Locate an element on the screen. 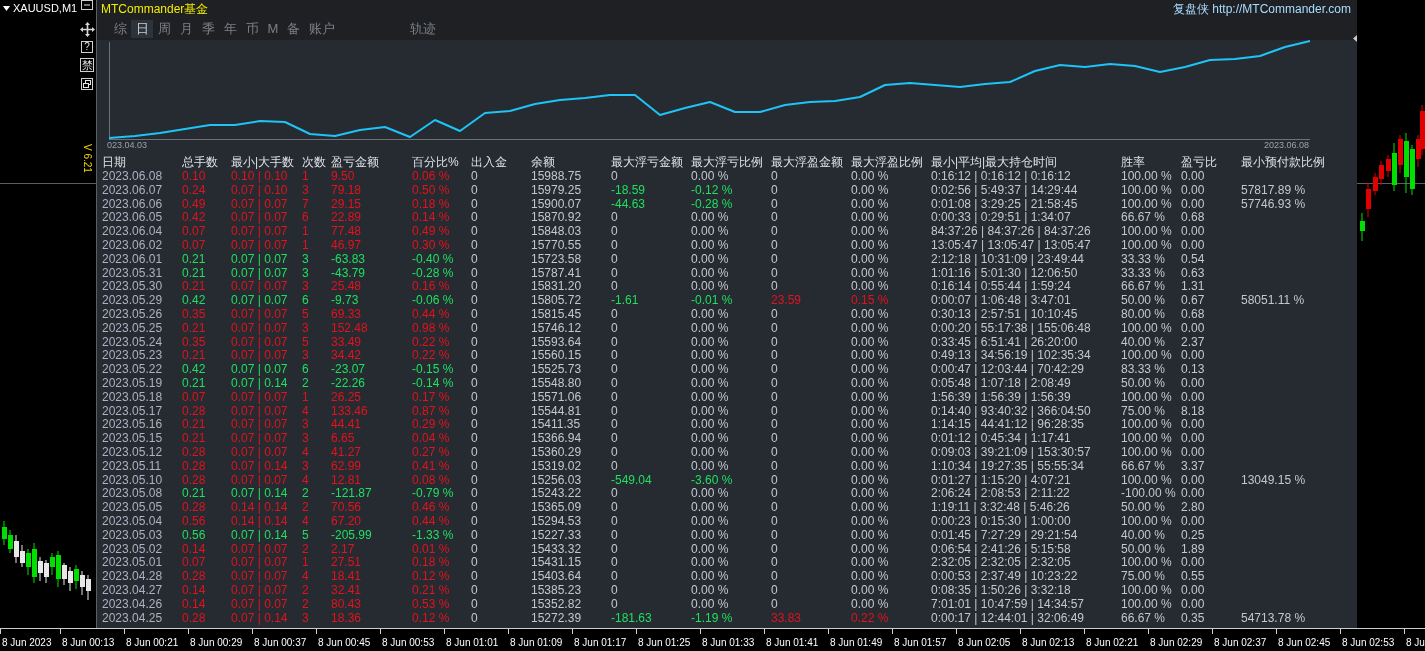  tab: 周 is located at coordinates (164, 29).